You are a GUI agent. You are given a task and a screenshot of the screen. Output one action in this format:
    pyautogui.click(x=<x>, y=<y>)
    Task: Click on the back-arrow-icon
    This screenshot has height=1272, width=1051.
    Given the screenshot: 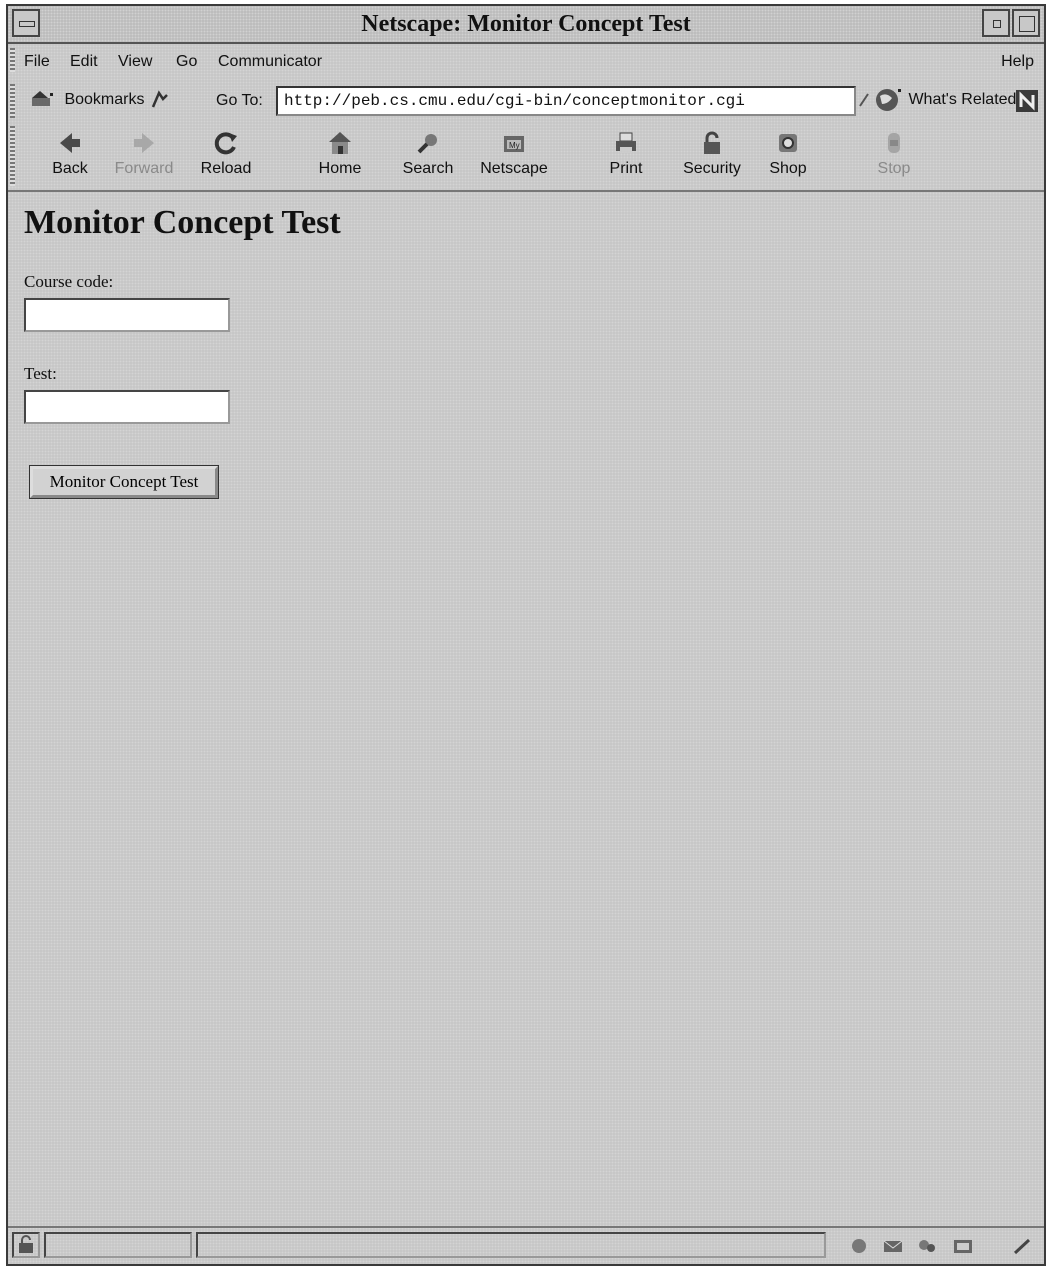 What is the action you would take?
    pyautogui.click(x=70, y=143)
    